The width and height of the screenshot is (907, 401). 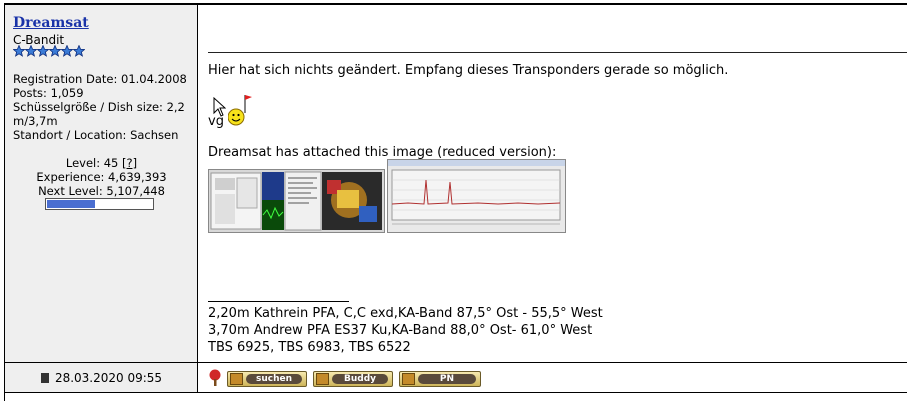 I want to click on rank-stars-icon, so click(x=49, y=51).